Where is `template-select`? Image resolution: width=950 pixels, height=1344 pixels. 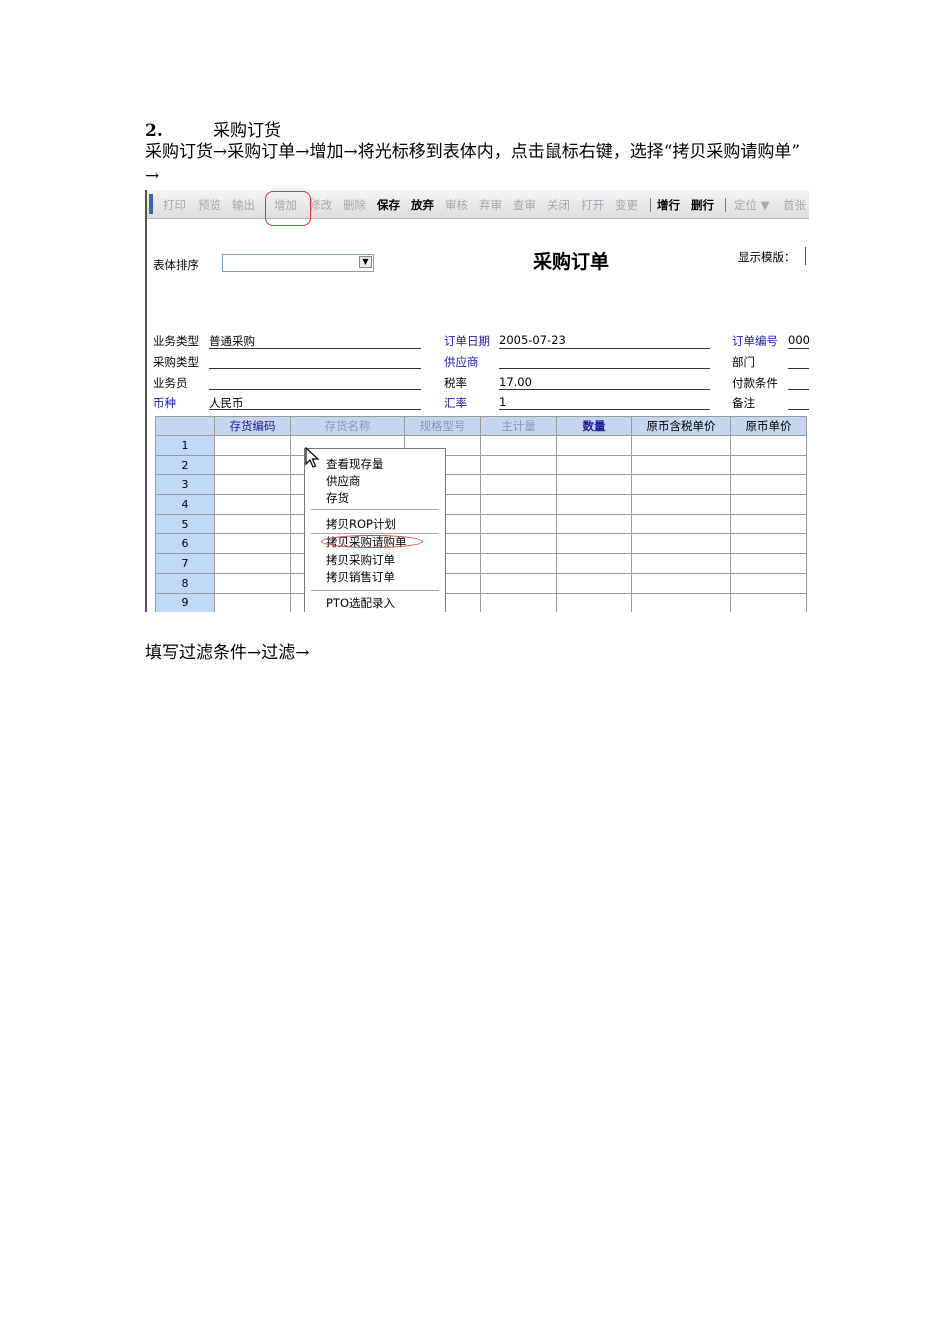 template-select is located at coordinates (807, 256).